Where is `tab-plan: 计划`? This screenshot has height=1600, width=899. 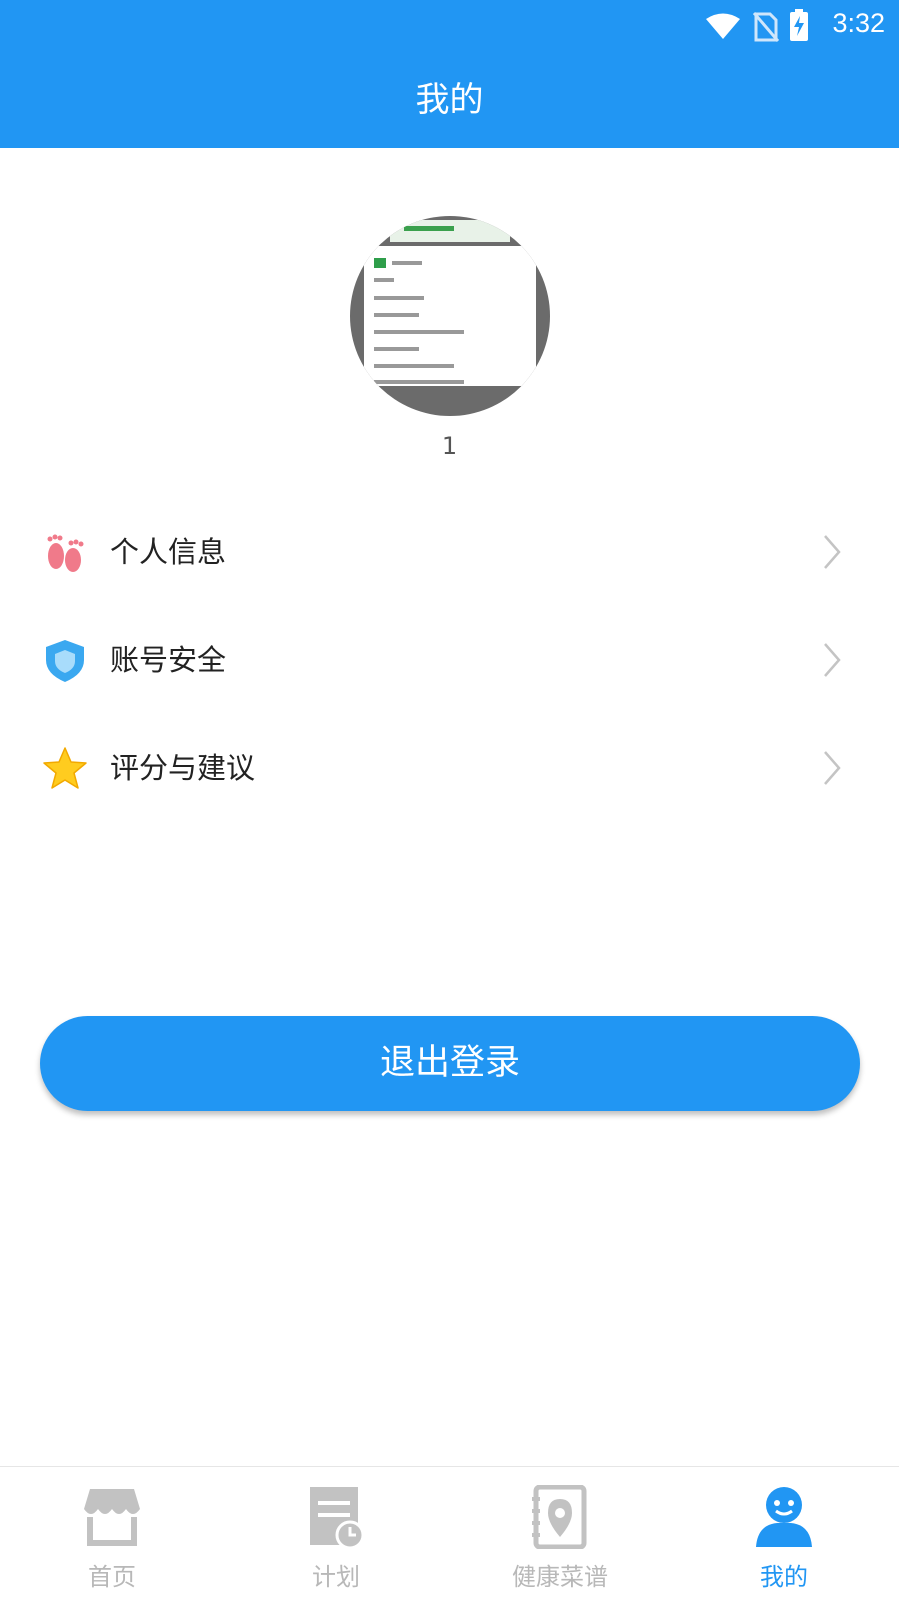 tab-plan: 计划 is located at coordinates (336, 1533).